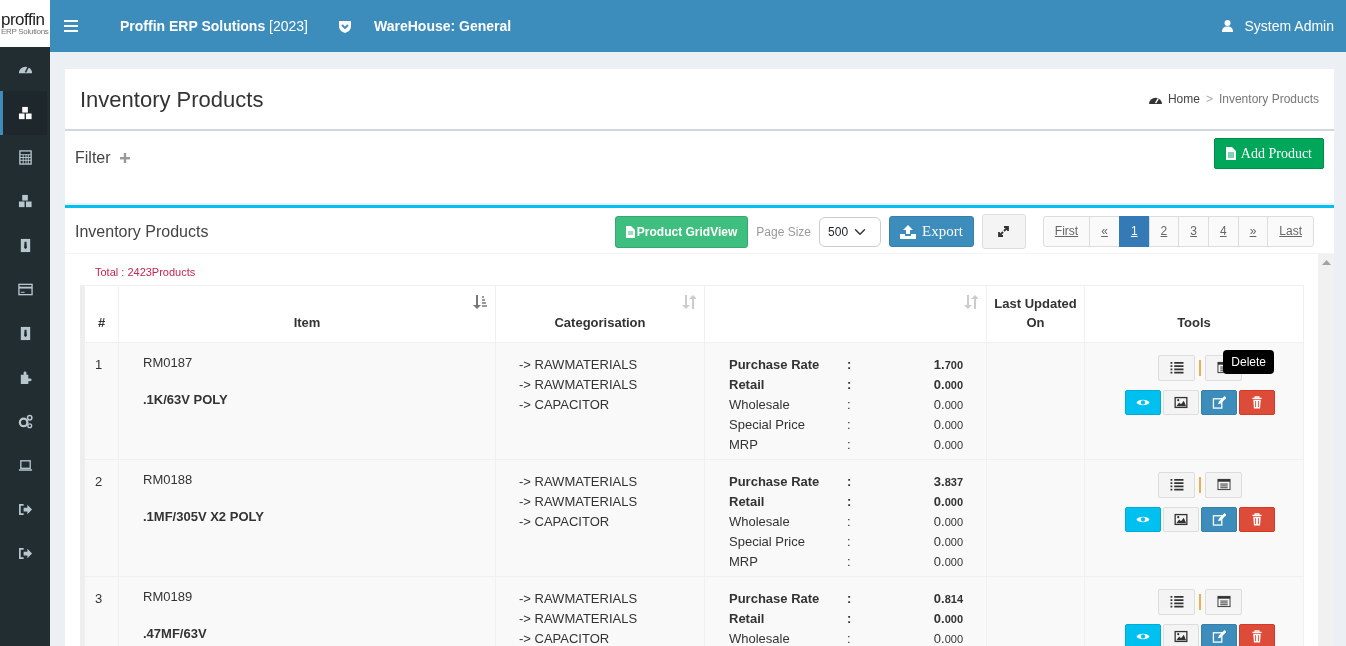 Image resolution: width=1346 pixels, height=646 pixels. I want to click on page-size-label: Page Size, so click(784, 232).